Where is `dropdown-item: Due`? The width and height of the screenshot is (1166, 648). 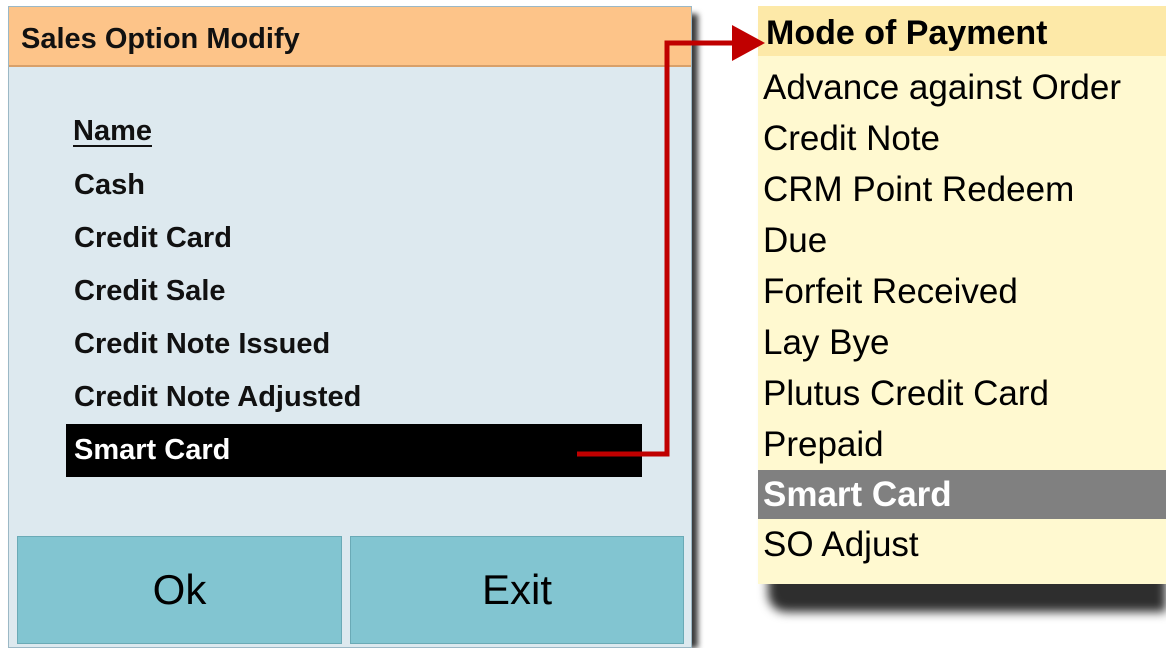
dropdown-item: Due is located at coordinates (962, 240).